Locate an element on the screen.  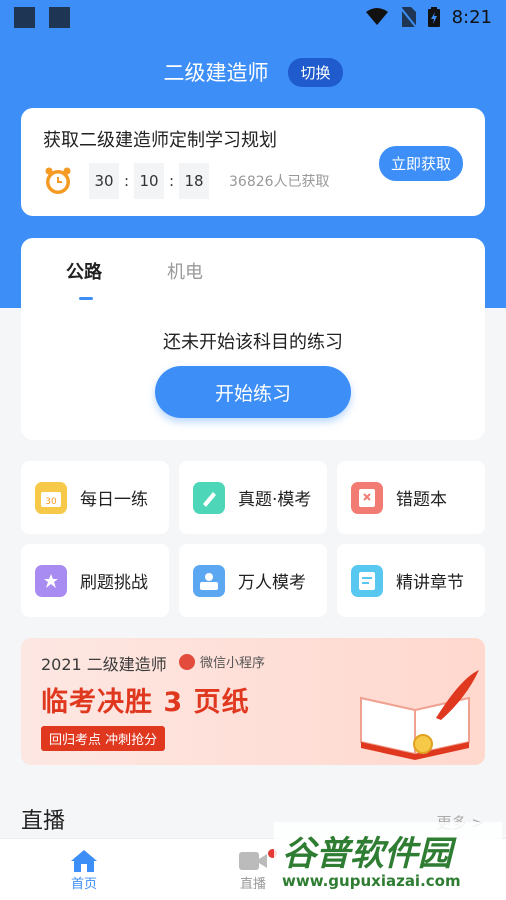
real-exam-item: 真题·模考 is located at coordinates (253, 497).